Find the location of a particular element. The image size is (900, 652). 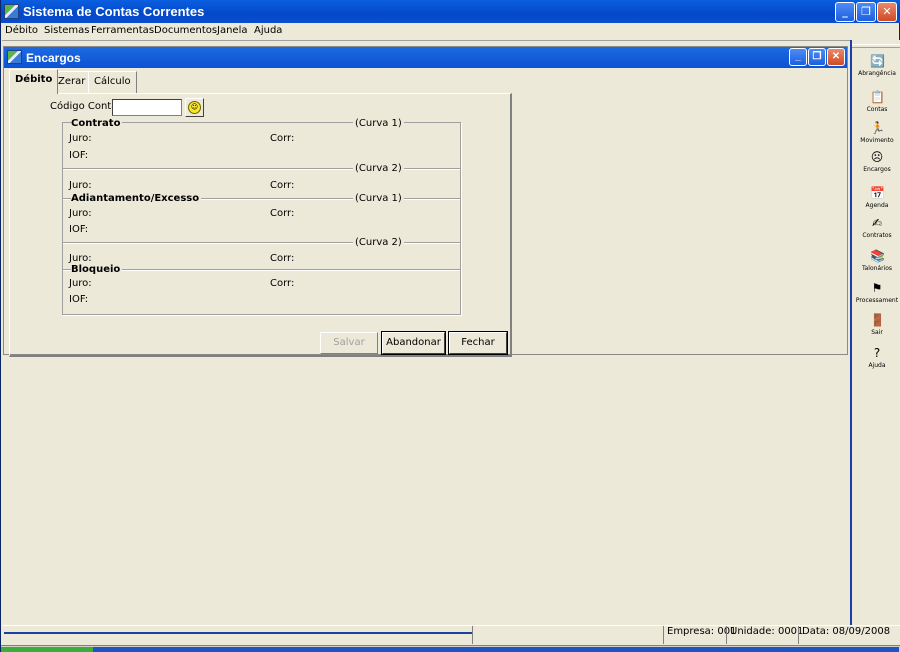

toolbar-label: Ajuda is located at coordinates (877, 365).